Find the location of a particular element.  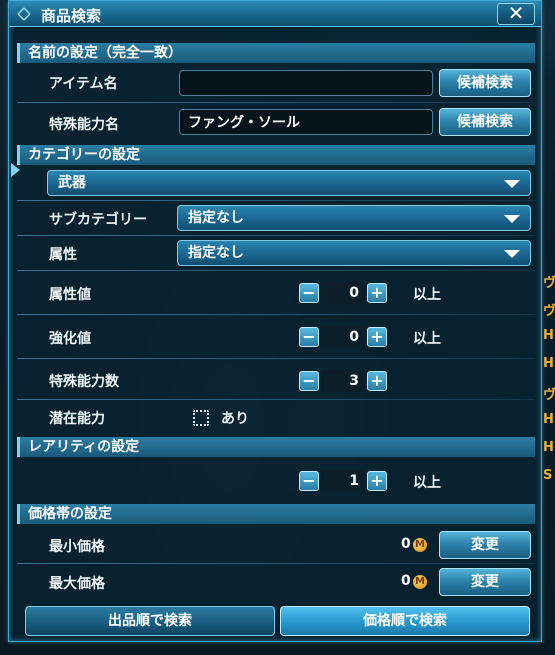

latent-ability-option: あり is located at coordinates (235, 418).